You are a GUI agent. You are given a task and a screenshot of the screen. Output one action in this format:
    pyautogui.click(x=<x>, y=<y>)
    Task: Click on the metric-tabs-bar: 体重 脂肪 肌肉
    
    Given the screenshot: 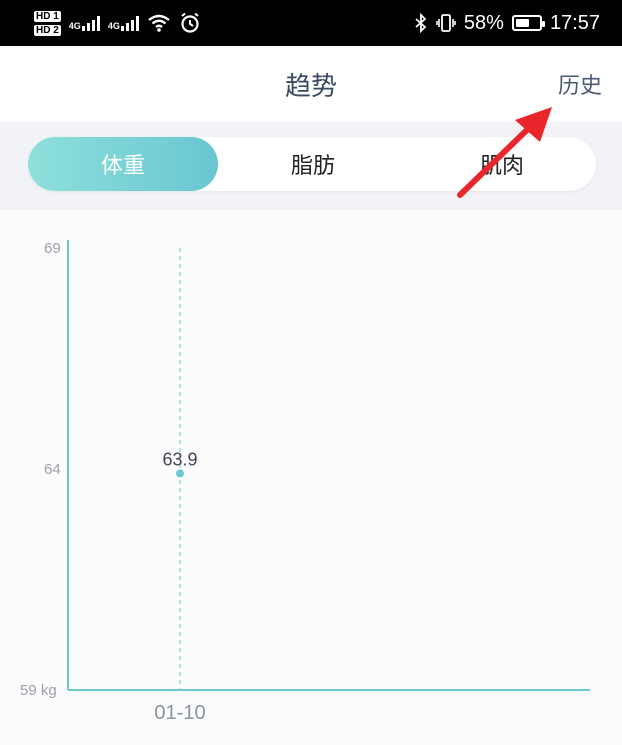 What is the action you would take?
    pyautogui.click(x=311, y=166)
    